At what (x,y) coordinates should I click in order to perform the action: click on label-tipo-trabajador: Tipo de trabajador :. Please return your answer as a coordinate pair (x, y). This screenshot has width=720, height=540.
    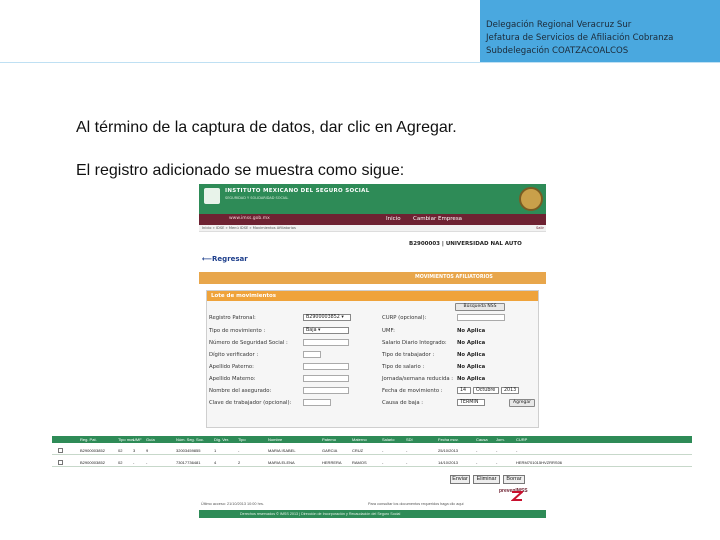
    Looking at the image, I should click on (408, 355).